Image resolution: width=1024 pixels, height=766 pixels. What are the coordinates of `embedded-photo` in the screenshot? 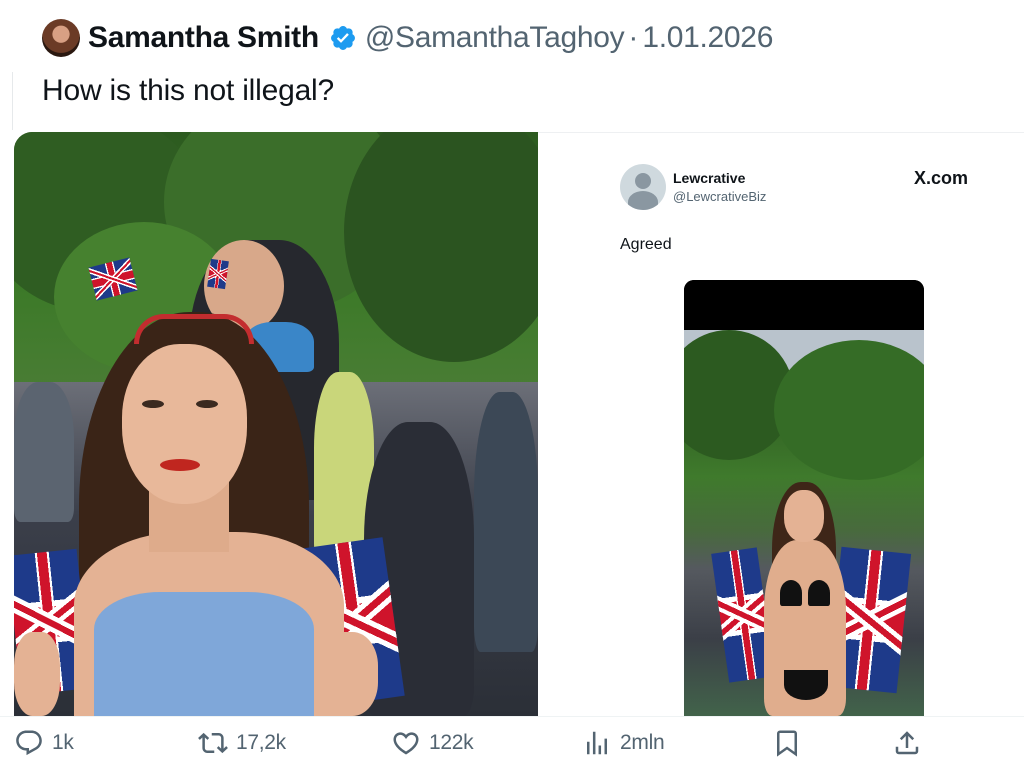 It's located at (804, 523).